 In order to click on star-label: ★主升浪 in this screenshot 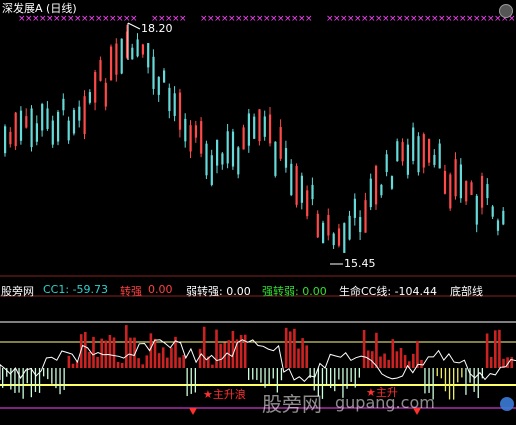, I will do `click(224, 394)`.